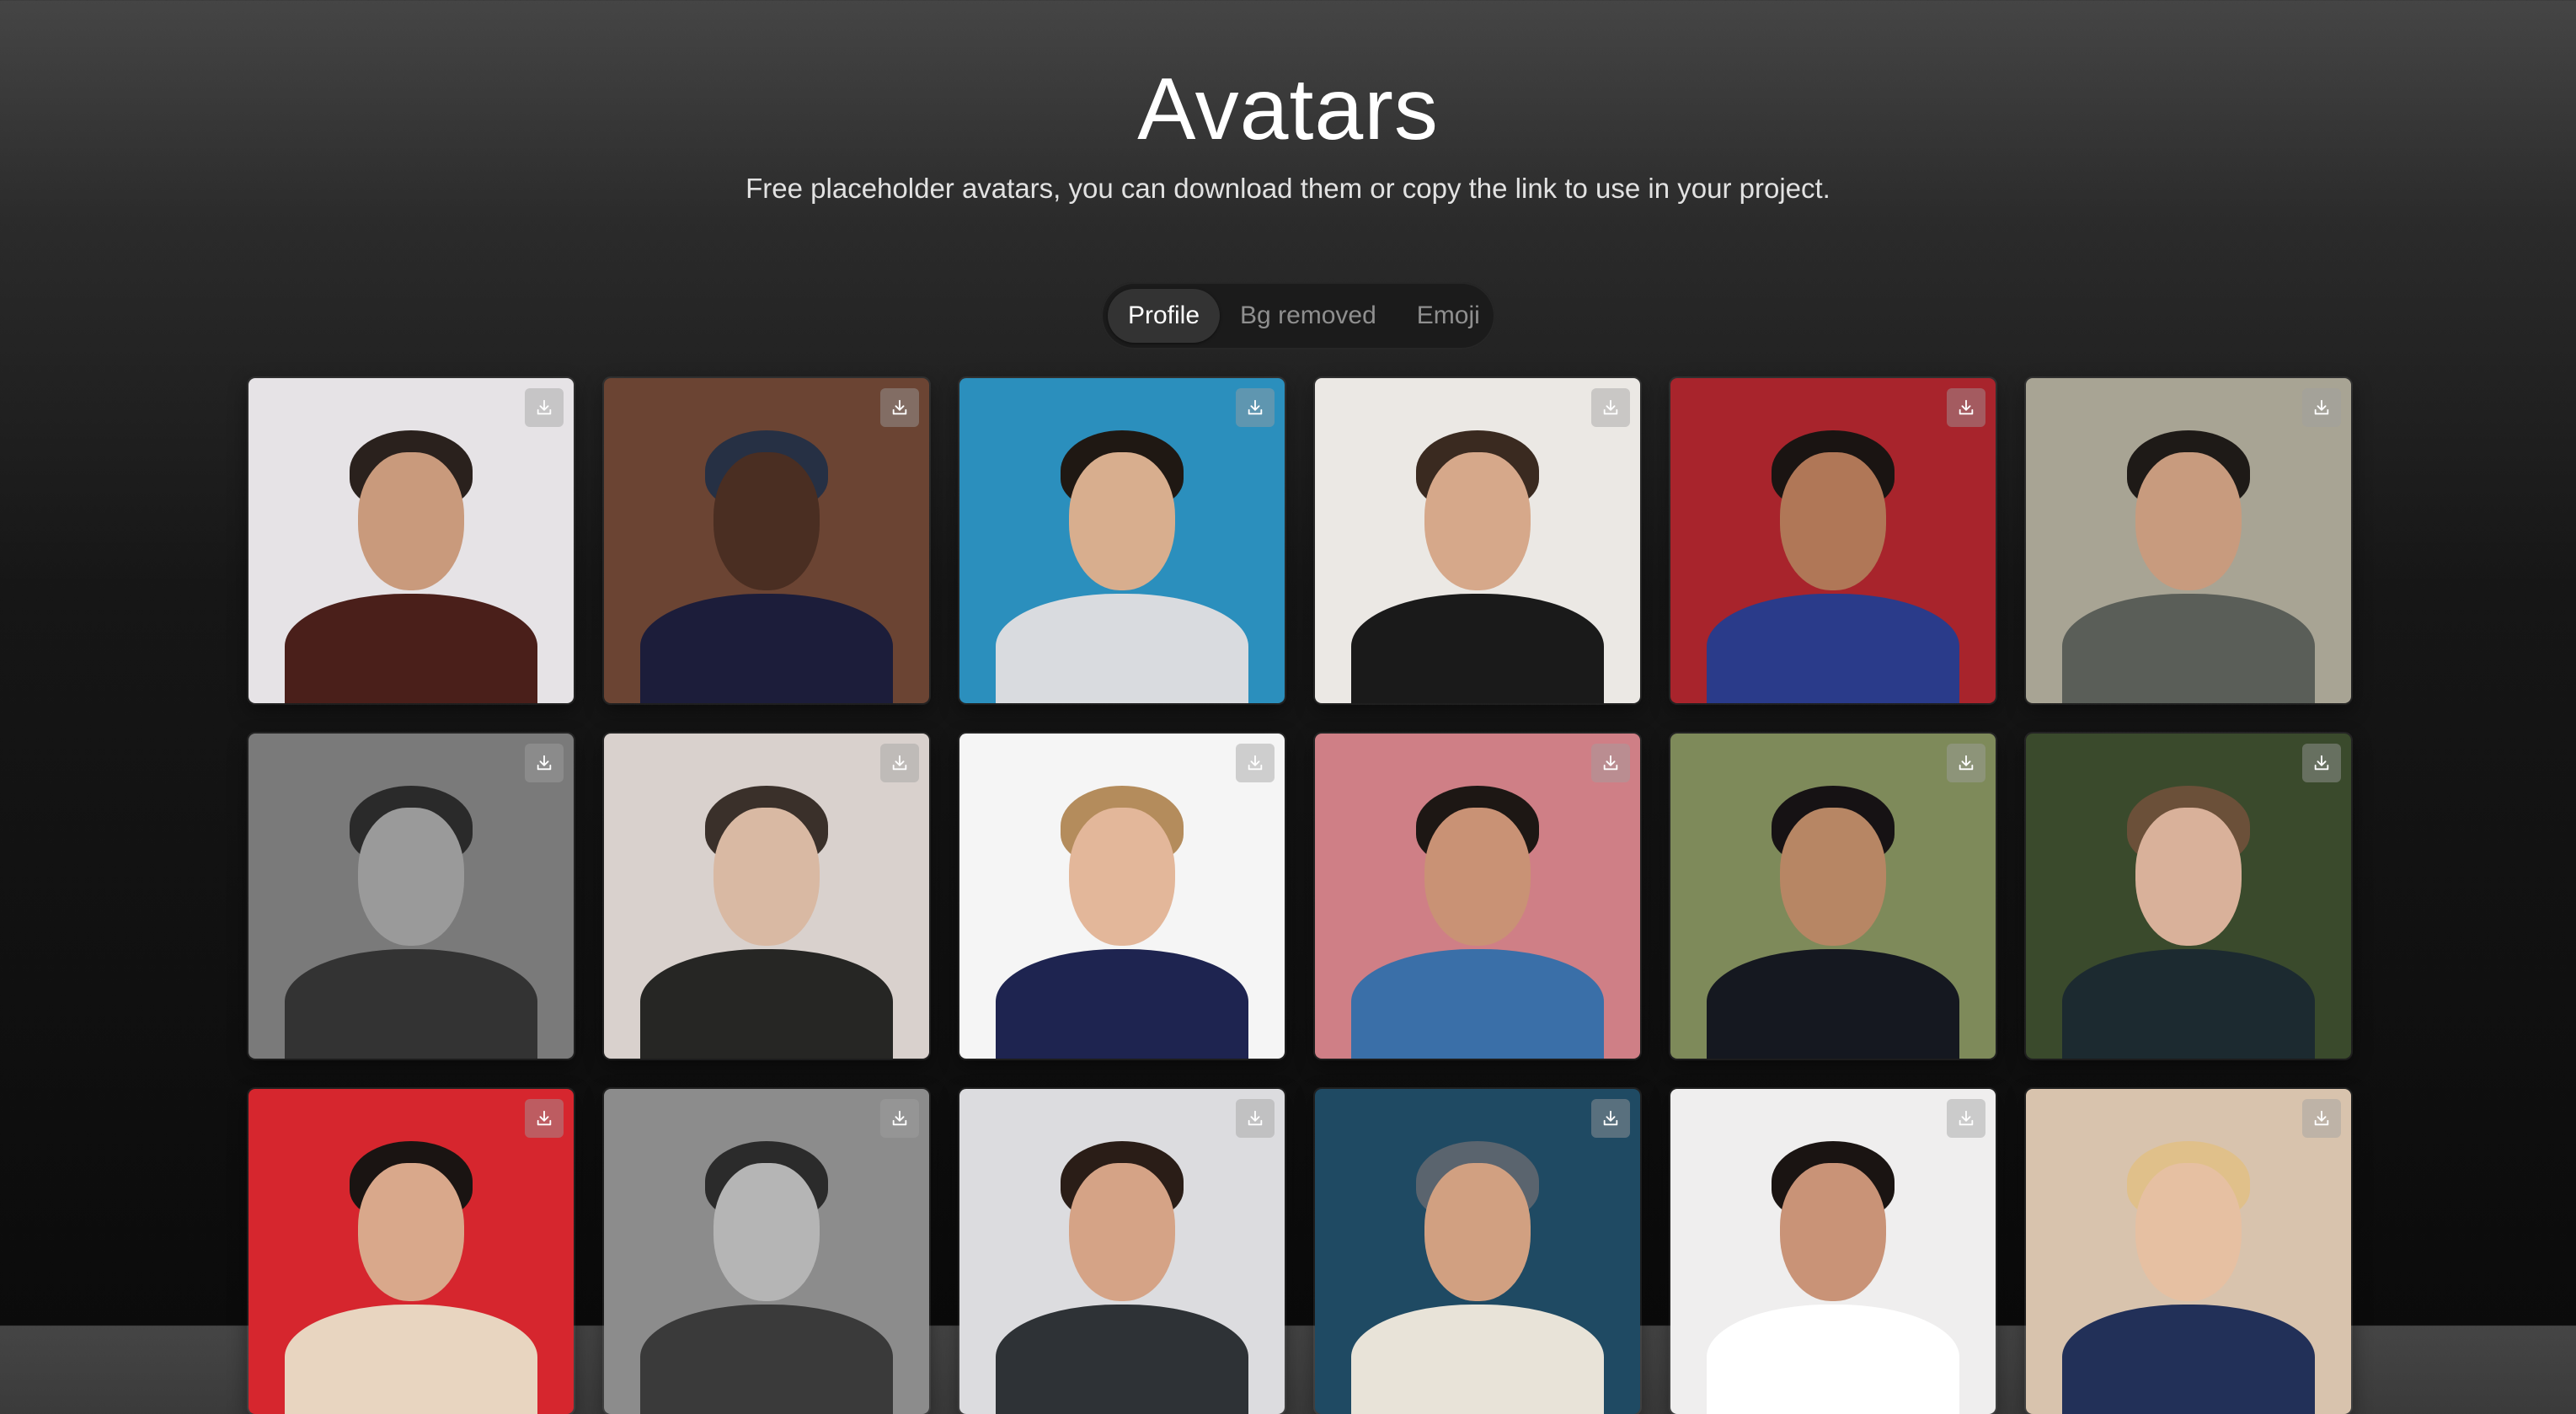 The image size is (2576, 1414). I want to click on page-title: Avatars, so click(1288, 109).